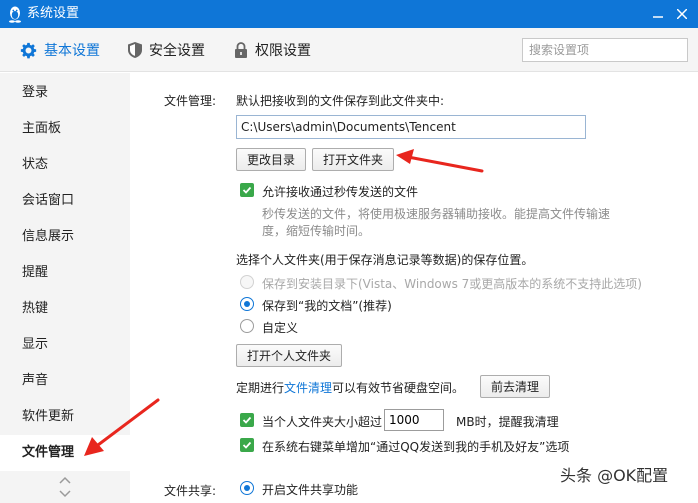 This screenshot has width=698, height=503. I want to click on sidebar-item-sound: 声音, so click(65, 381).